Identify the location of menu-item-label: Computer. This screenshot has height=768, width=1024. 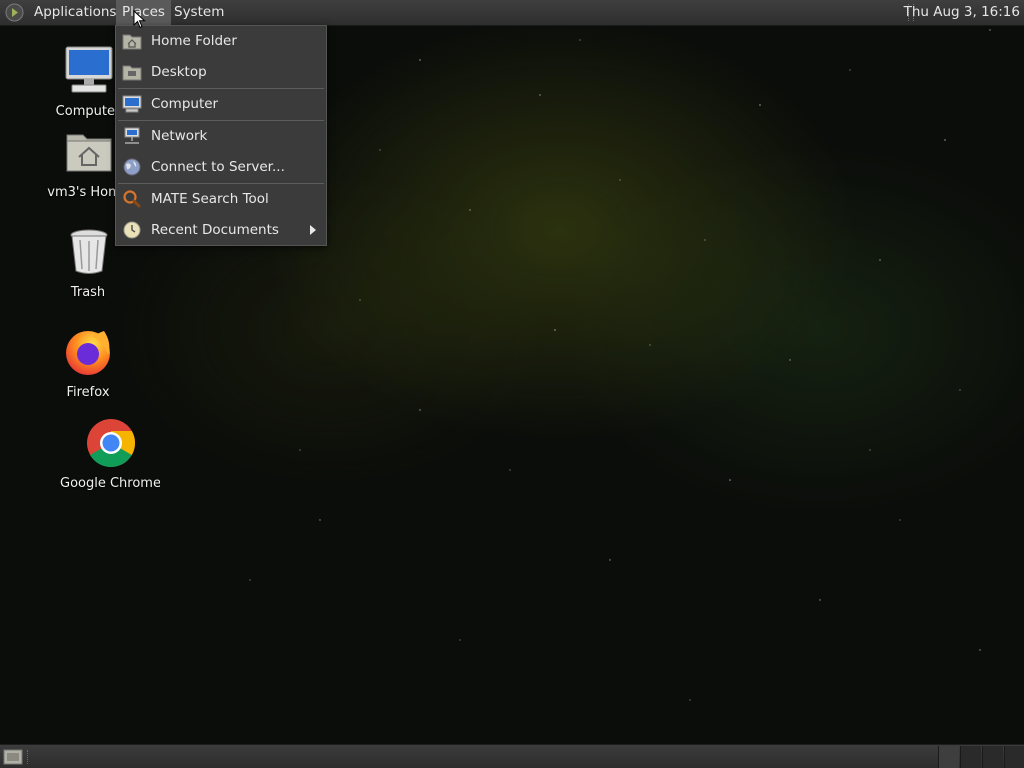
(185, 104).